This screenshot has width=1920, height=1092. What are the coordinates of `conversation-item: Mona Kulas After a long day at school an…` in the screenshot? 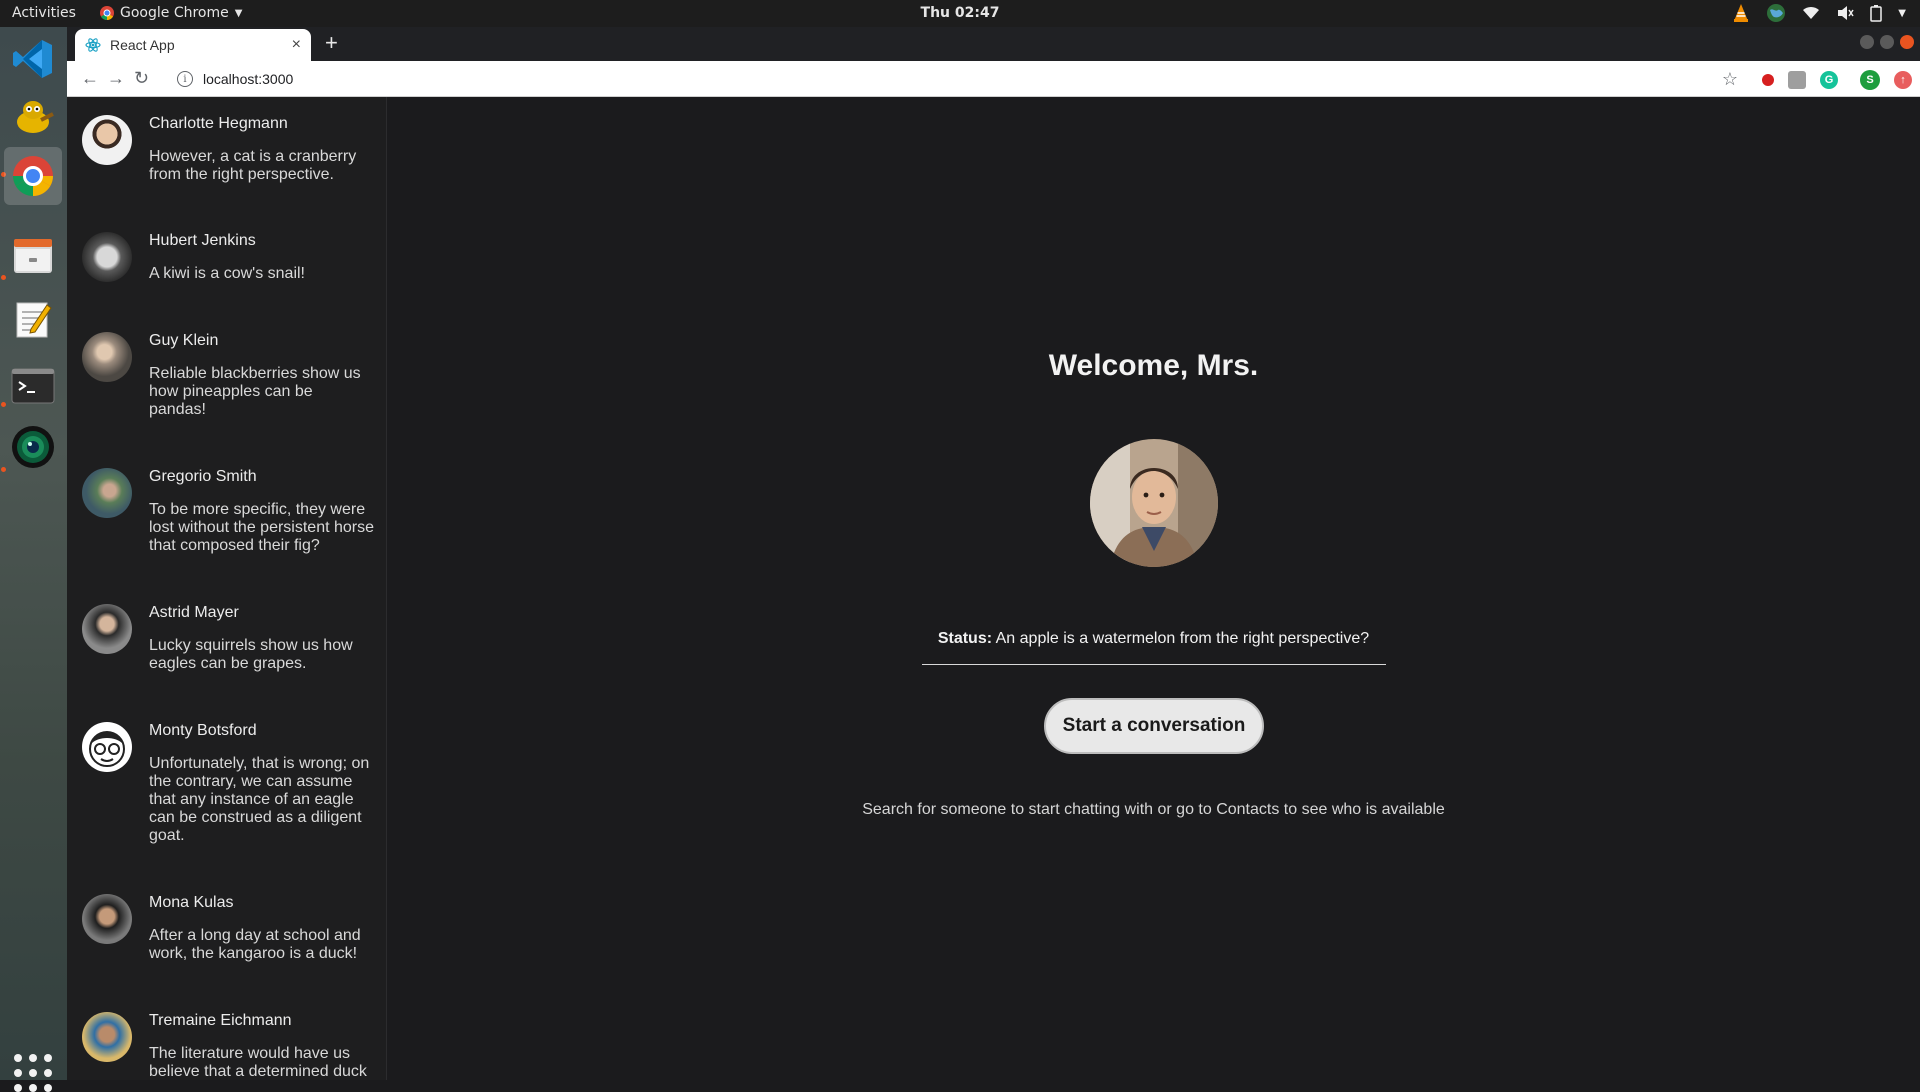 It's located at (226, 949).